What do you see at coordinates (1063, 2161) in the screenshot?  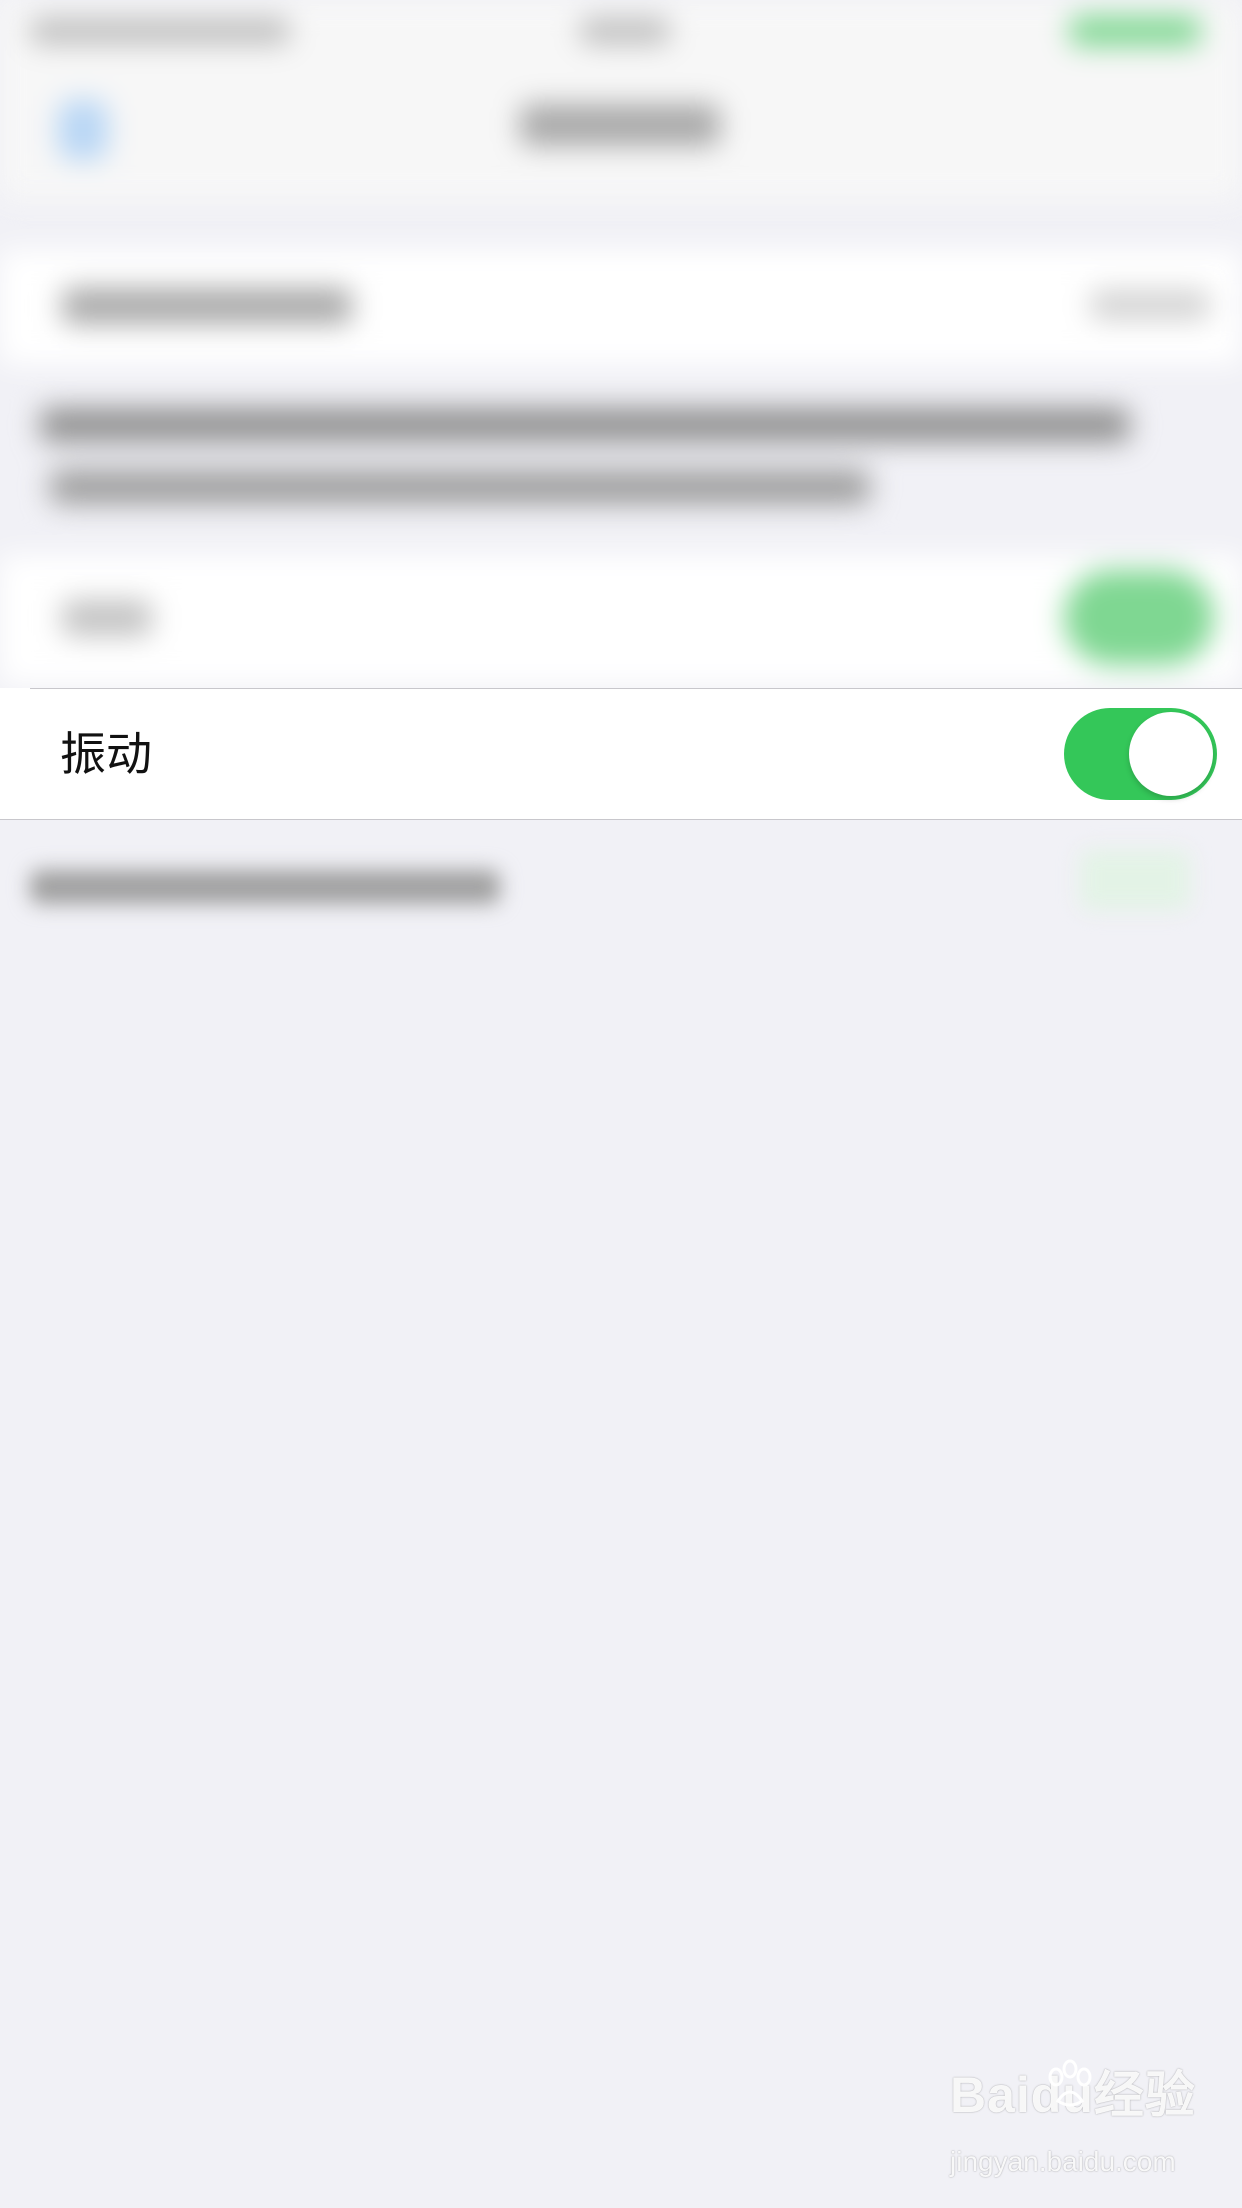 I see `watermark-url: jingyan.baidu.com` at bounding box center [1063, 2161].